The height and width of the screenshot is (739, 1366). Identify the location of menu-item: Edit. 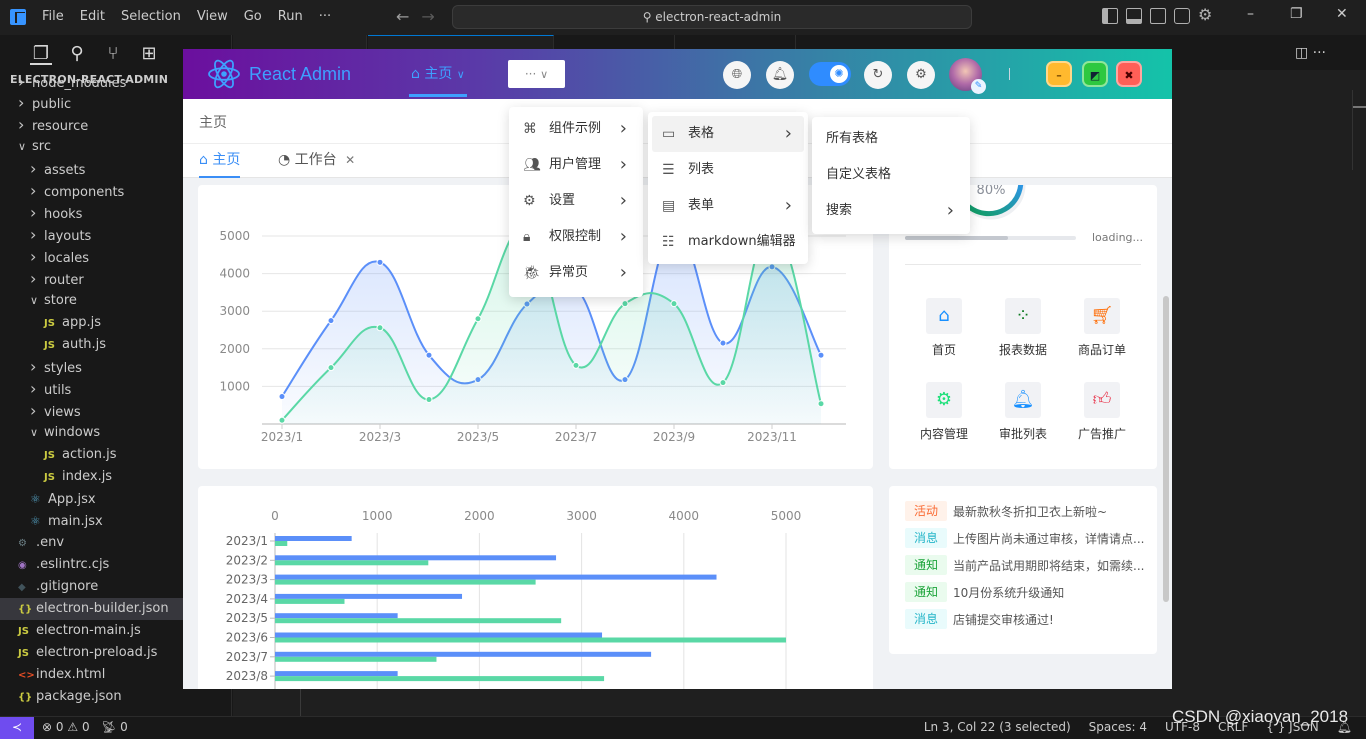
(96, 16).